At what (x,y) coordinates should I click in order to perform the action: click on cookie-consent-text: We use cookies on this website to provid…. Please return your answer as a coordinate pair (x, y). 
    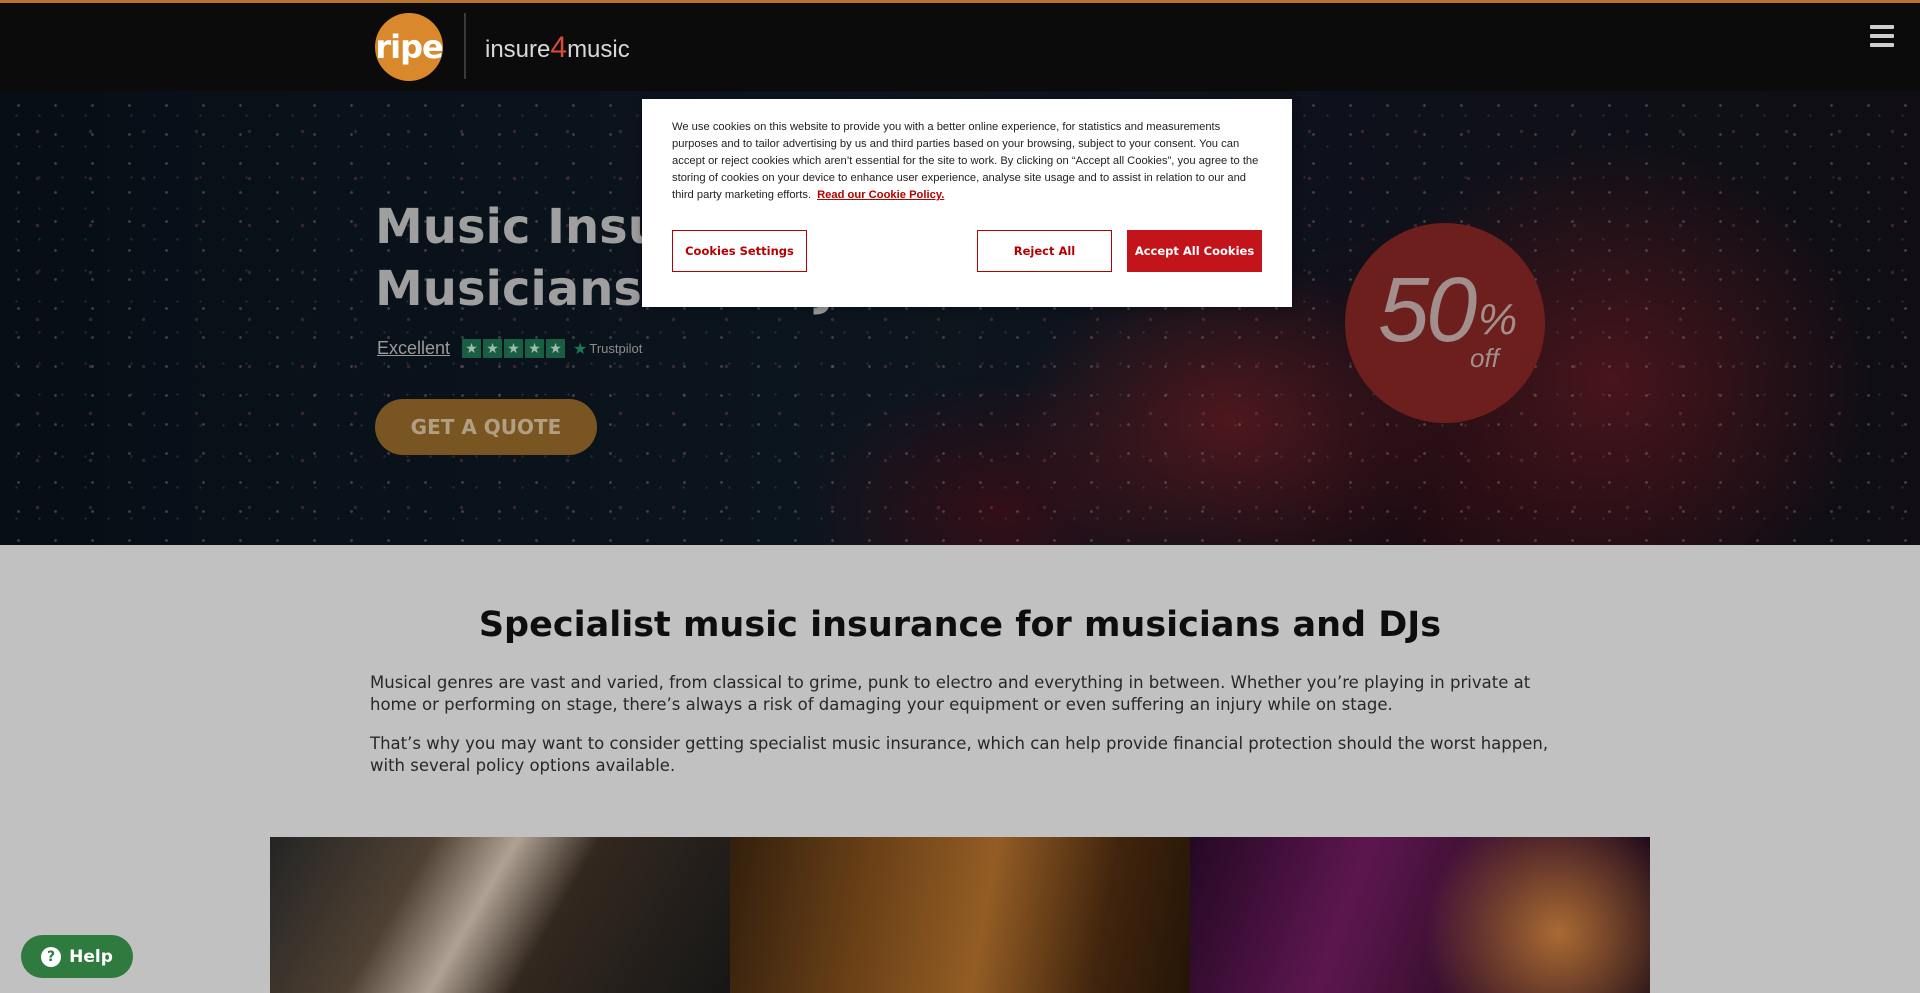
    Looking at the image, I should click on (968, 161).